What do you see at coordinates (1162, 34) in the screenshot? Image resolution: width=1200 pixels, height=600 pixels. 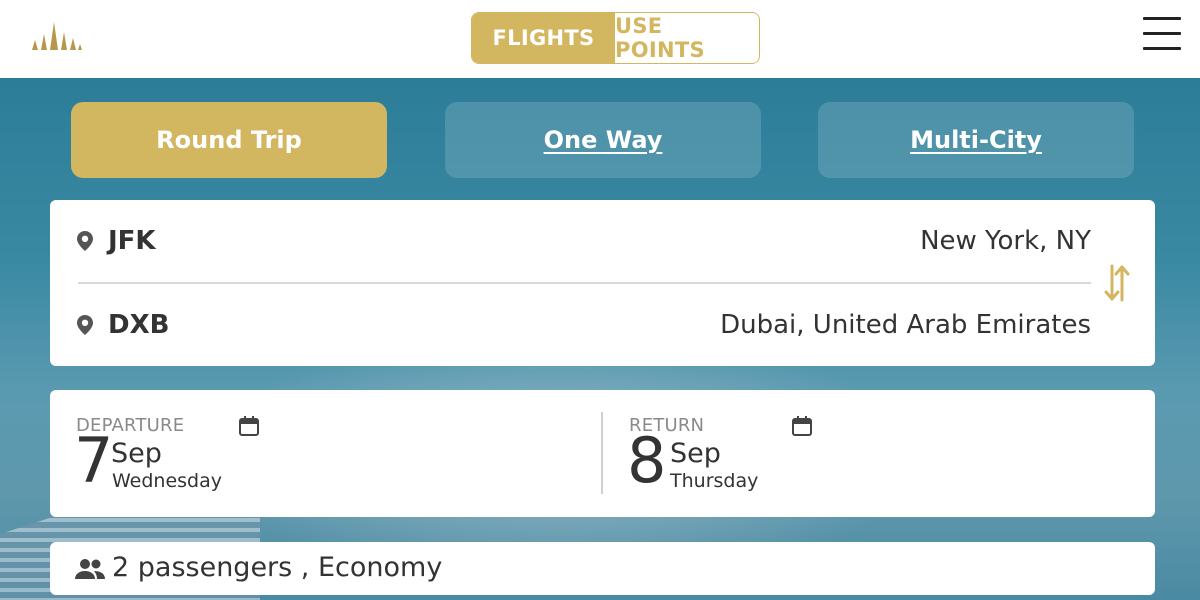 I see `hamburger-menu-icon` at bounding box center [1162, 34].